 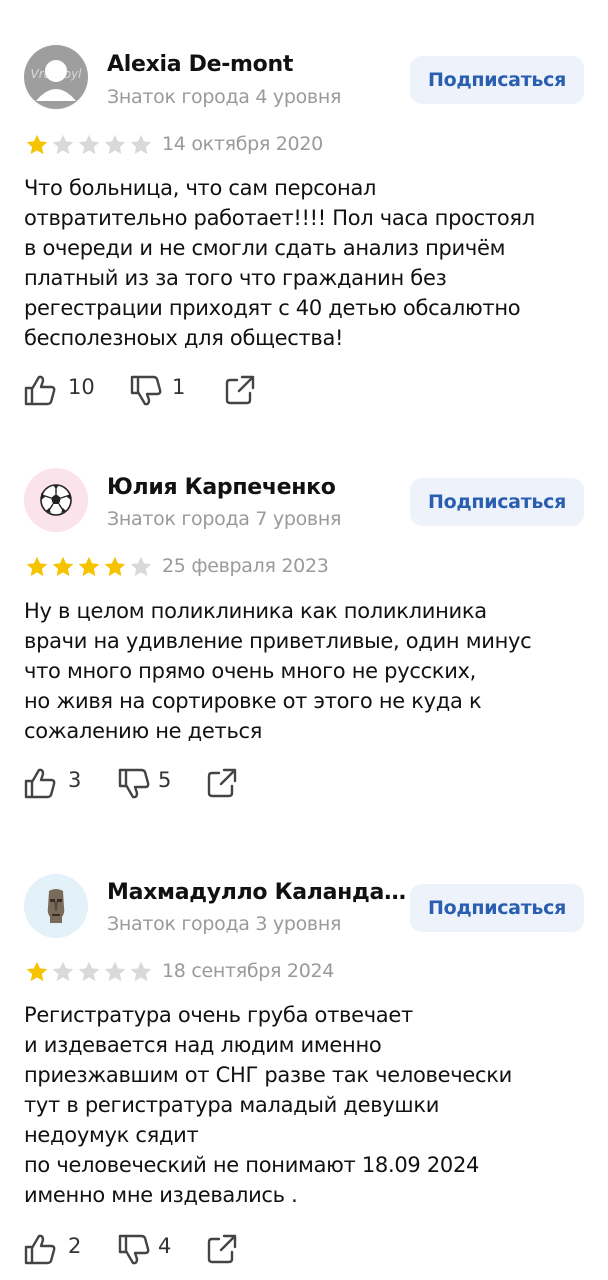 What do you see at coordinates (248, 971) in the screenshot?
I see `review-date: 18 сентября 2024` at bounding box center [248, 971].